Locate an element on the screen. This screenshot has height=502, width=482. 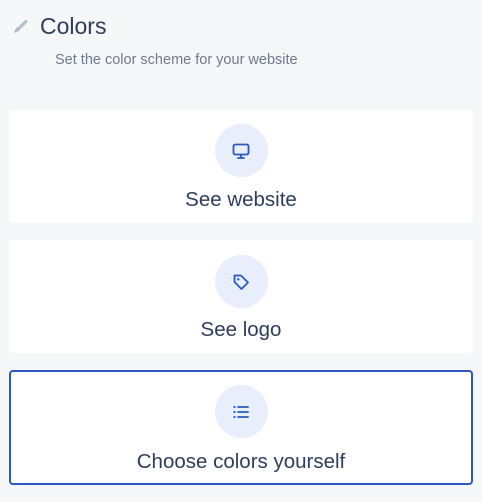
option-label: See logo is located at coordinates (241, 329).